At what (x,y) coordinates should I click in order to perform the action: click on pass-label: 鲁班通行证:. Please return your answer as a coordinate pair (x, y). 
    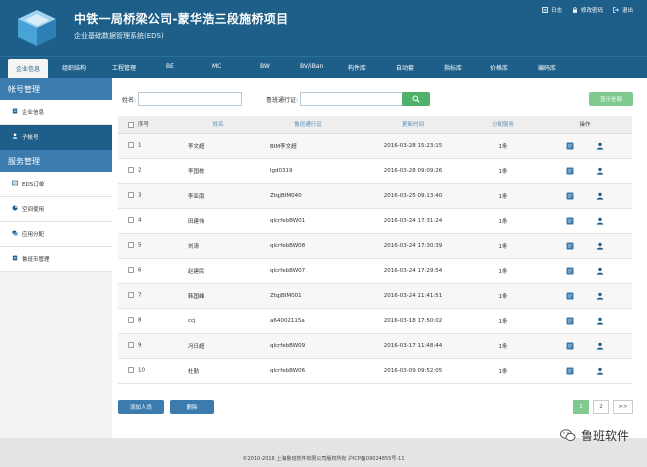
    Looking at the image, I should click on (282, 100).